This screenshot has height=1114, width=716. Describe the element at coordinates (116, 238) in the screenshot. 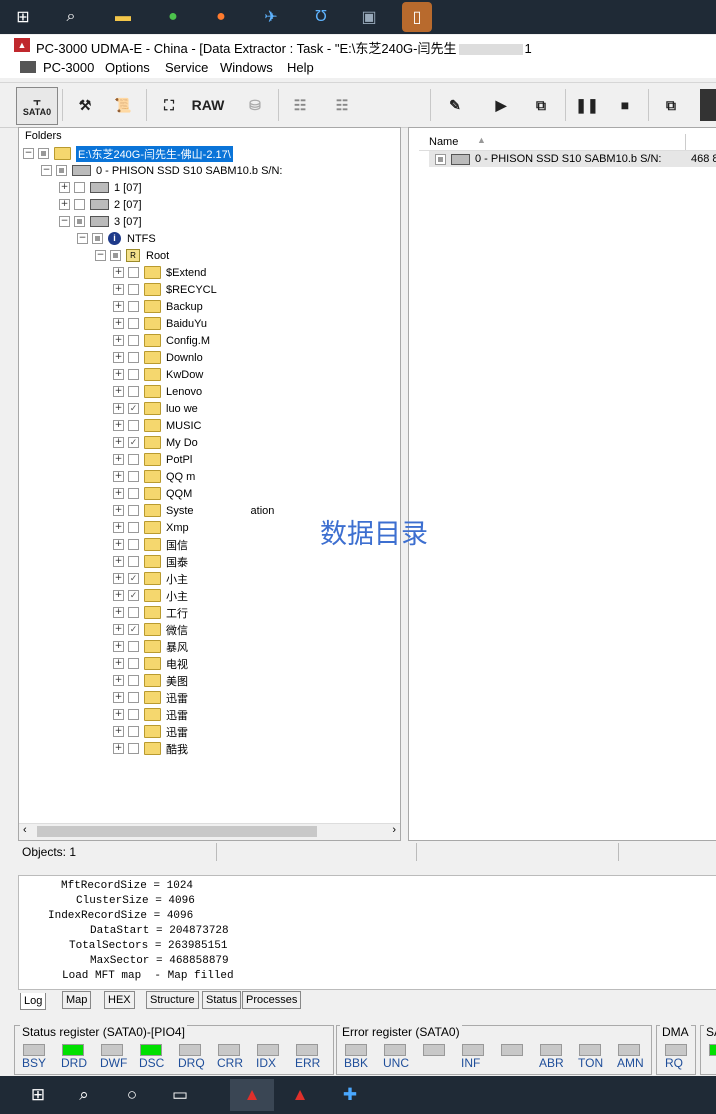

I see `tree-ntfs: − i NTFS` at that location.